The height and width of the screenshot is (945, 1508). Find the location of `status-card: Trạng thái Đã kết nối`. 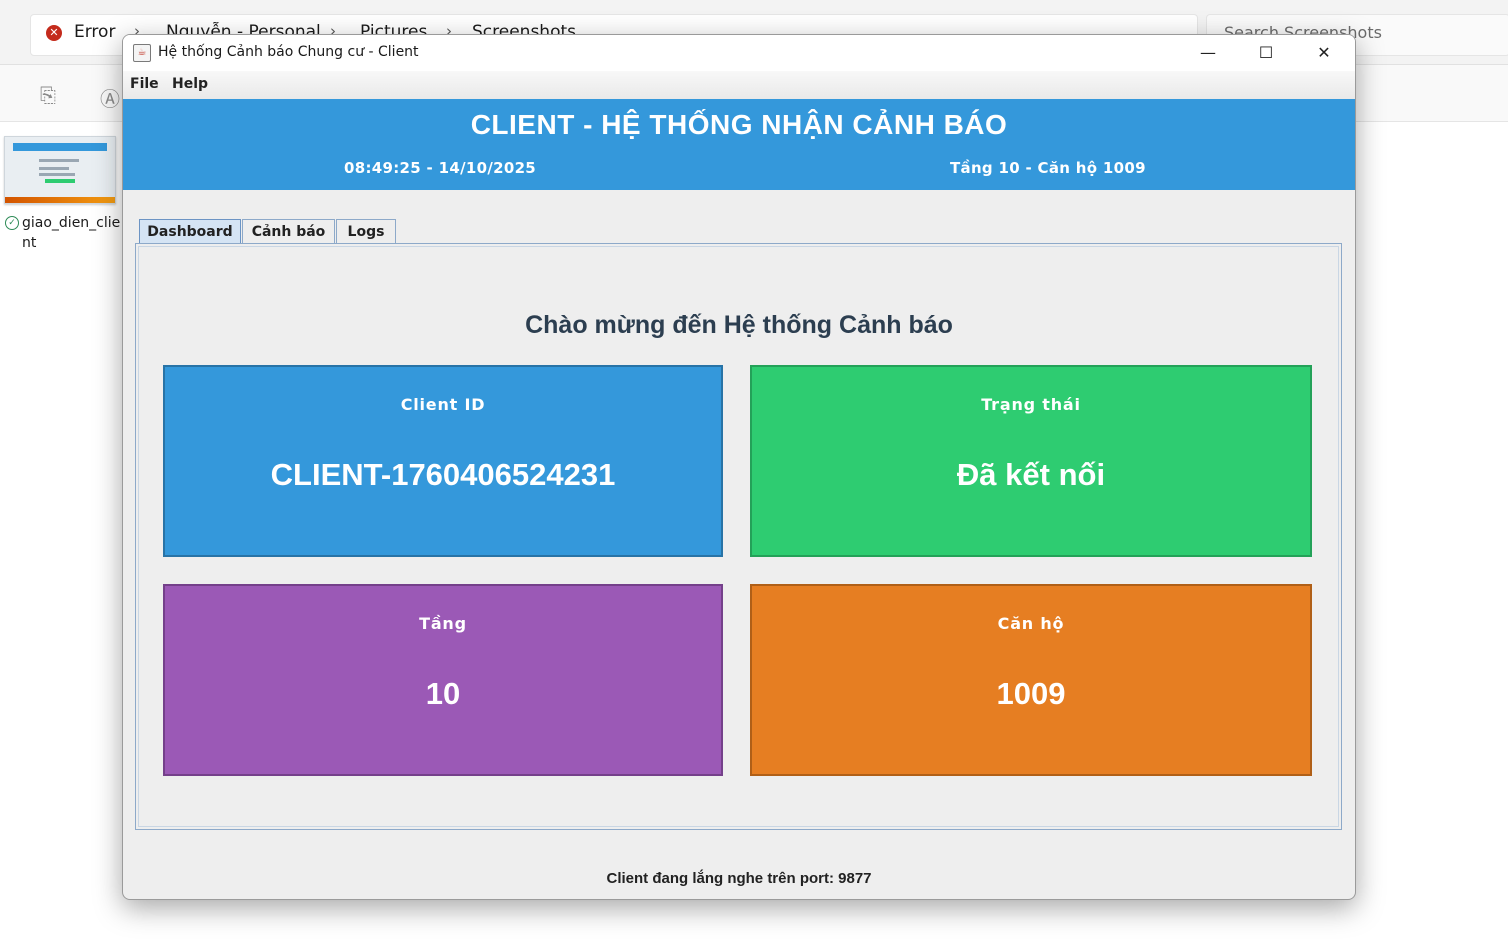

status-card: Trạng thái Đã kết nối is located at coordinates (1031, 461).